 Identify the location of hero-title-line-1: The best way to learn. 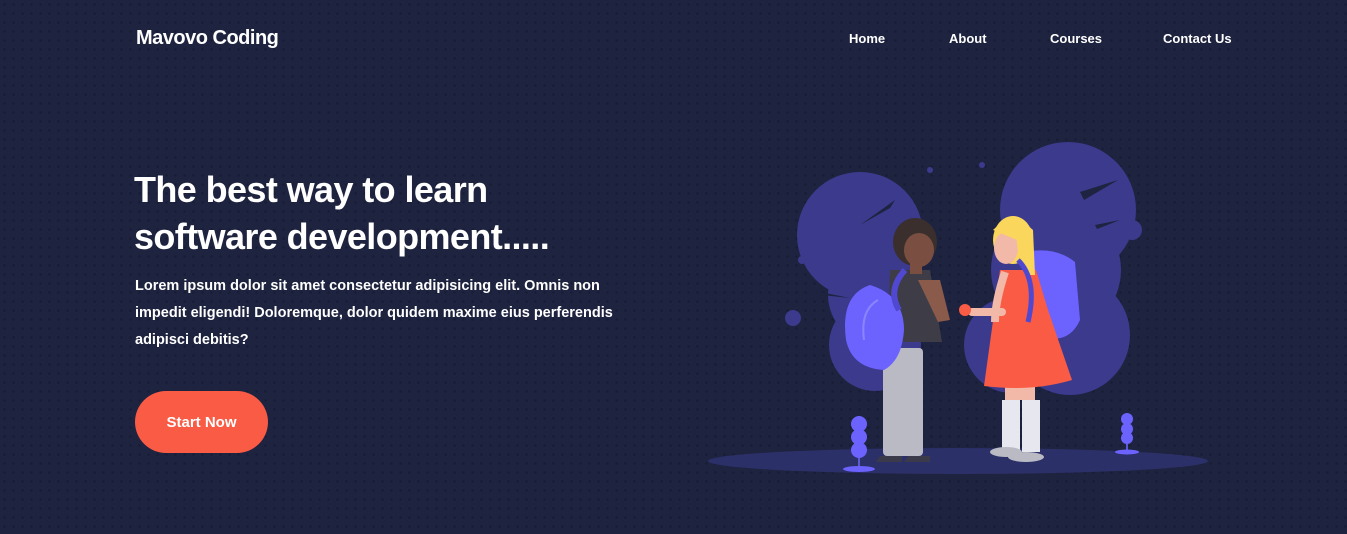
(311, 189).